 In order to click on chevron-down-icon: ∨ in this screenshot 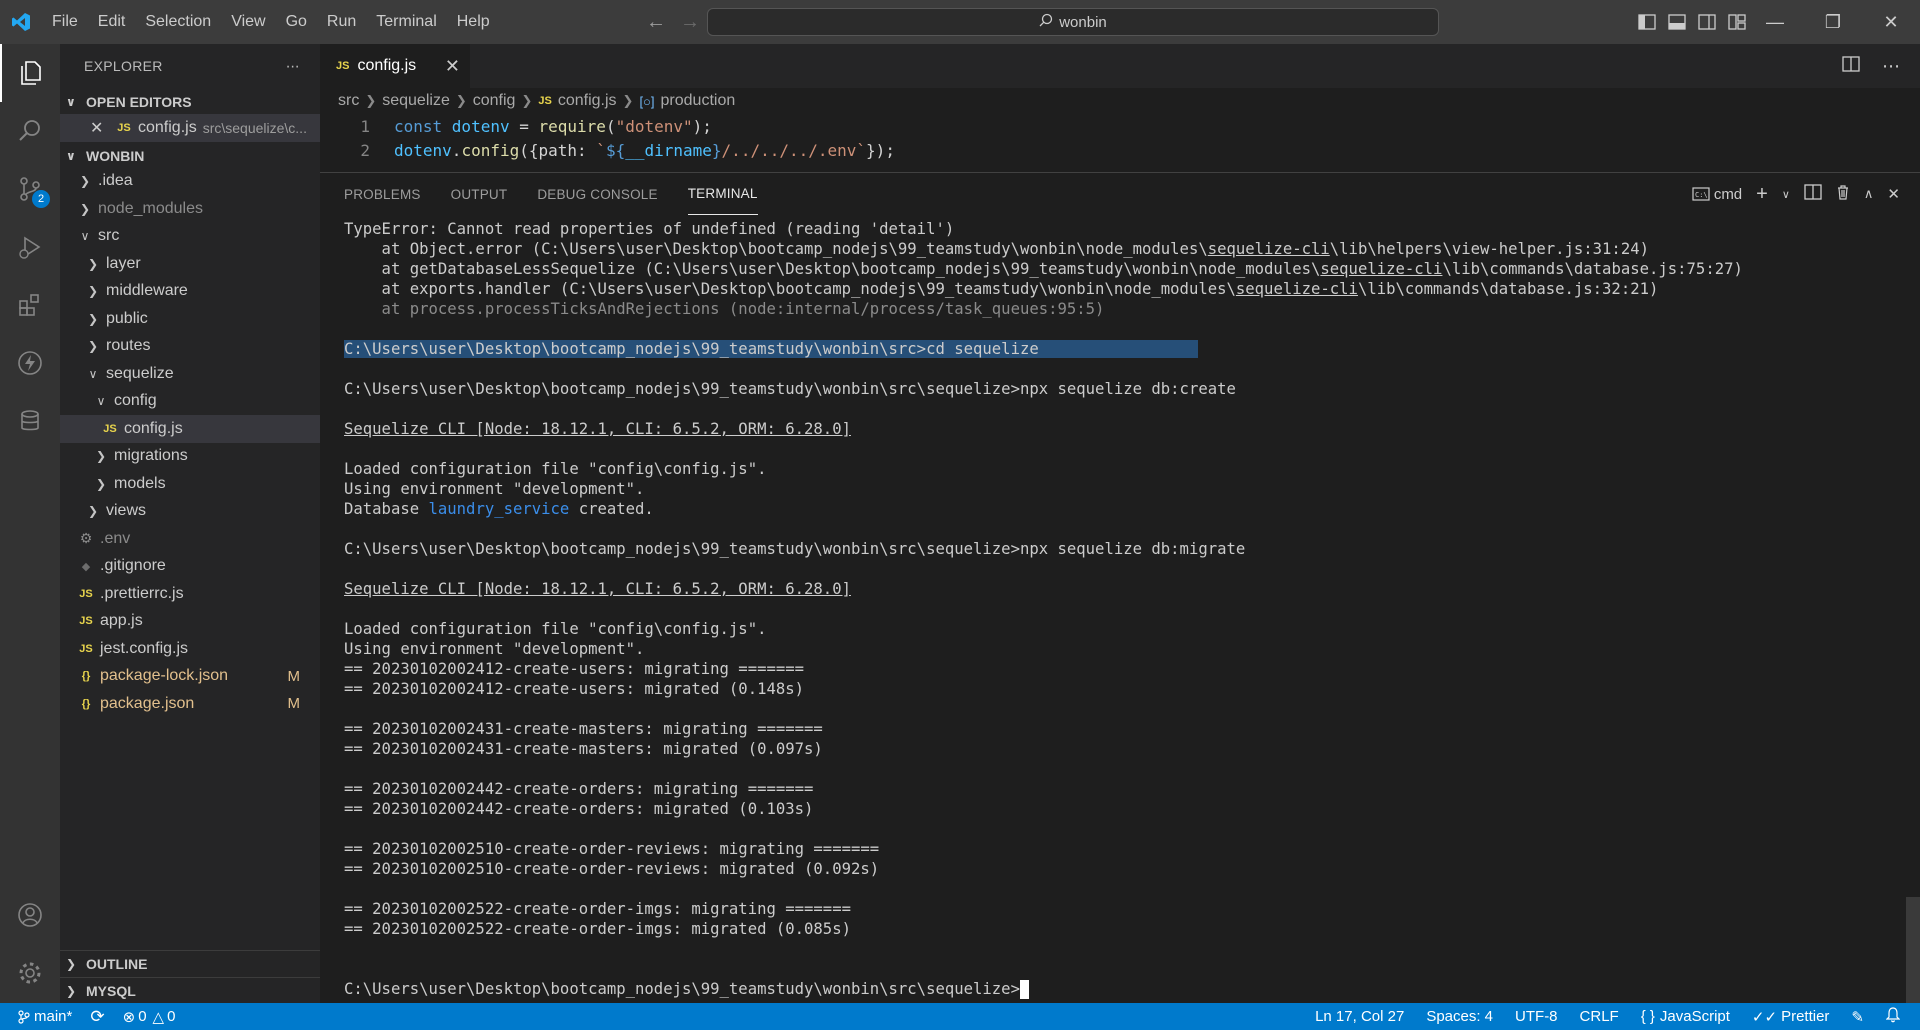, I will do `click(1786, 194)`.